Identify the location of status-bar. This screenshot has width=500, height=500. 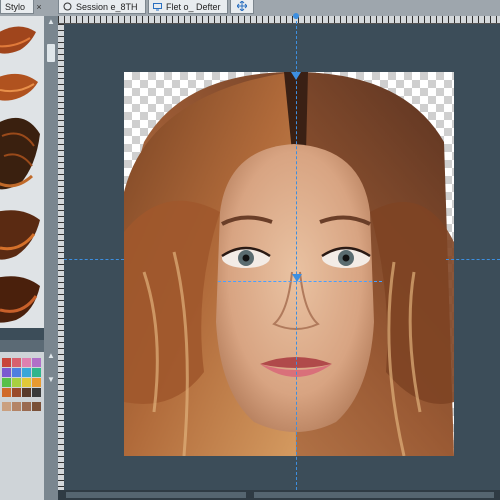
(279, 495).